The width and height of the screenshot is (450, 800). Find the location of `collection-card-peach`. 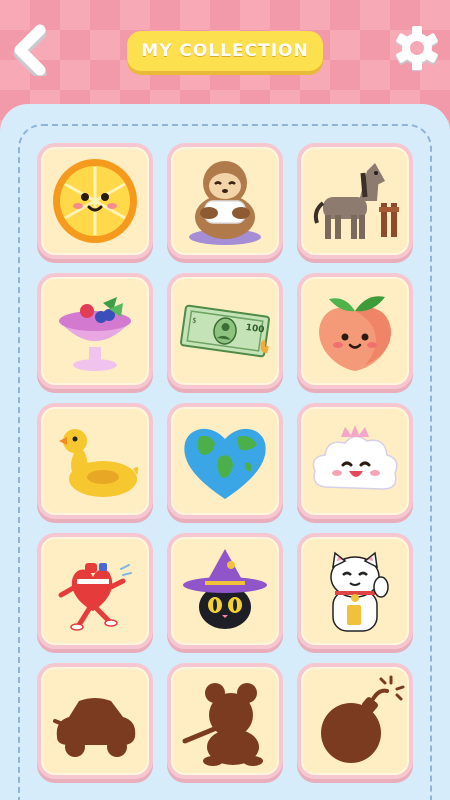

collection-card-peach is located at coordinates (355, 331).